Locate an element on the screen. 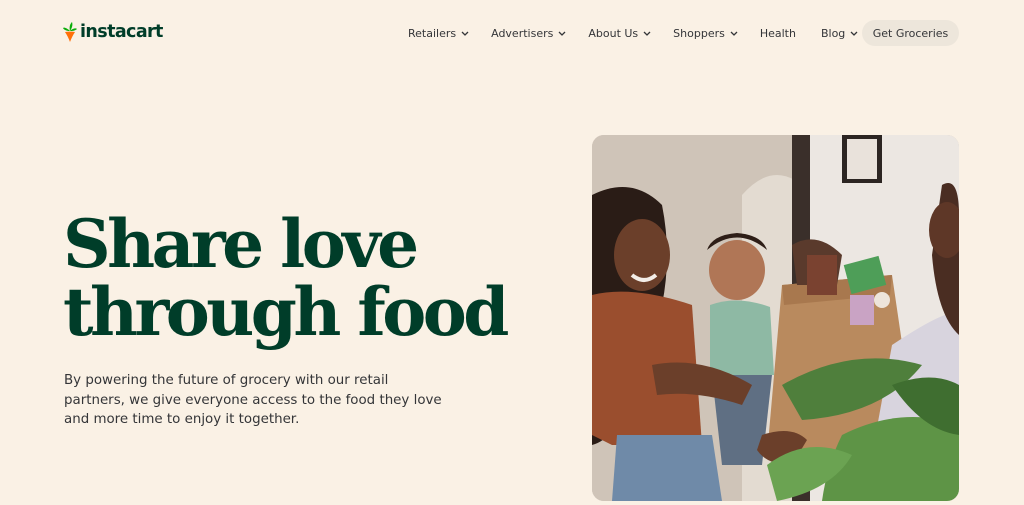 The width and height of the screenshot is (1024, 505). carrot-logo-icon is located at coordinates (70, 32).